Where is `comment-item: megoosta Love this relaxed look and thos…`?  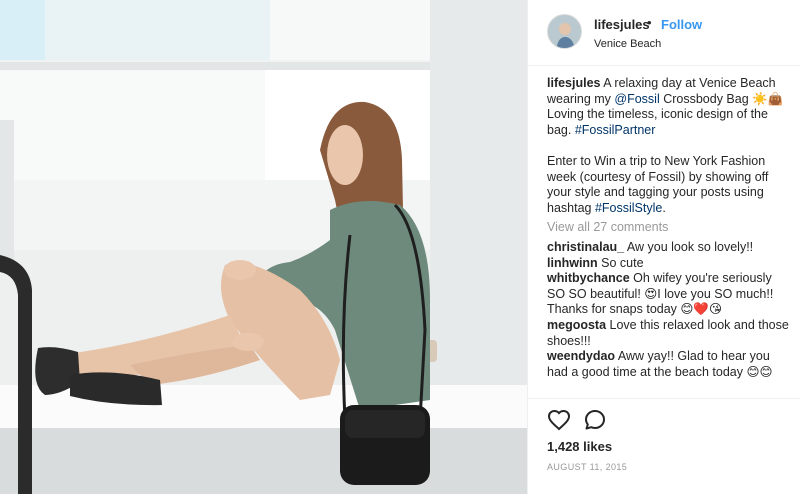
comment-item: megoosta Love this relaxed look and thos… is located at coordinates (669, 333).